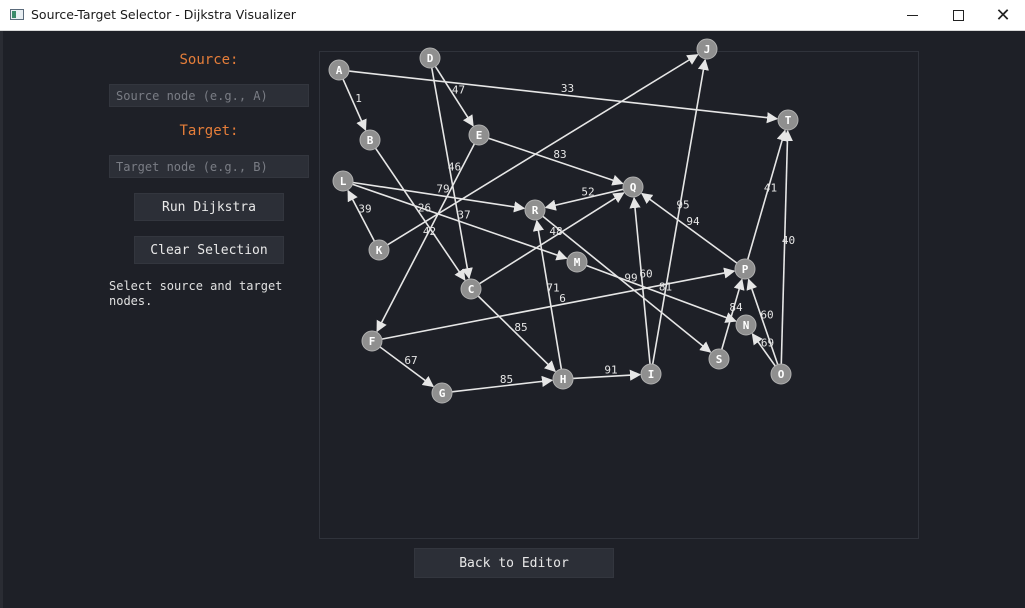 The width and height of the screenshot is (1025, 608). I want to click on edge-weight-label: 48, so click(555, 231).